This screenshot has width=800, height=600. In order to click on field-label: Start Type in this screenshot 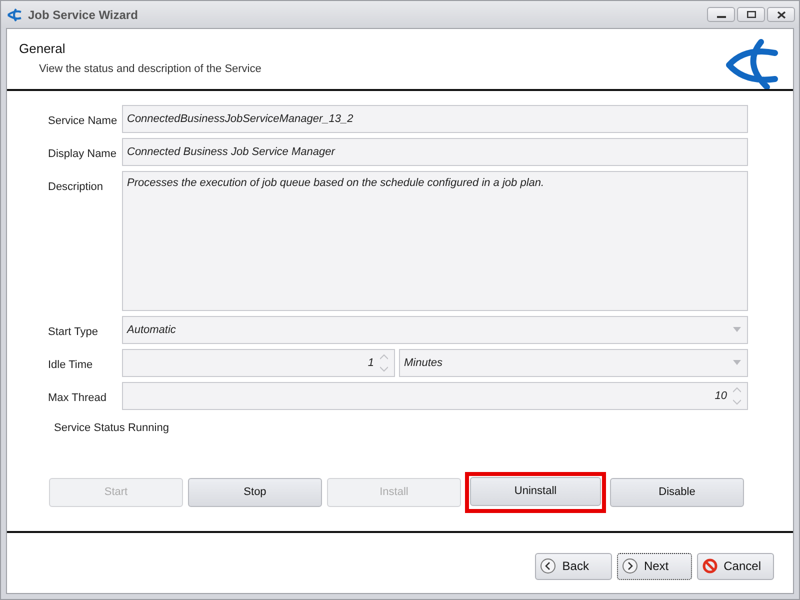, I will do `click(73, 332)`.